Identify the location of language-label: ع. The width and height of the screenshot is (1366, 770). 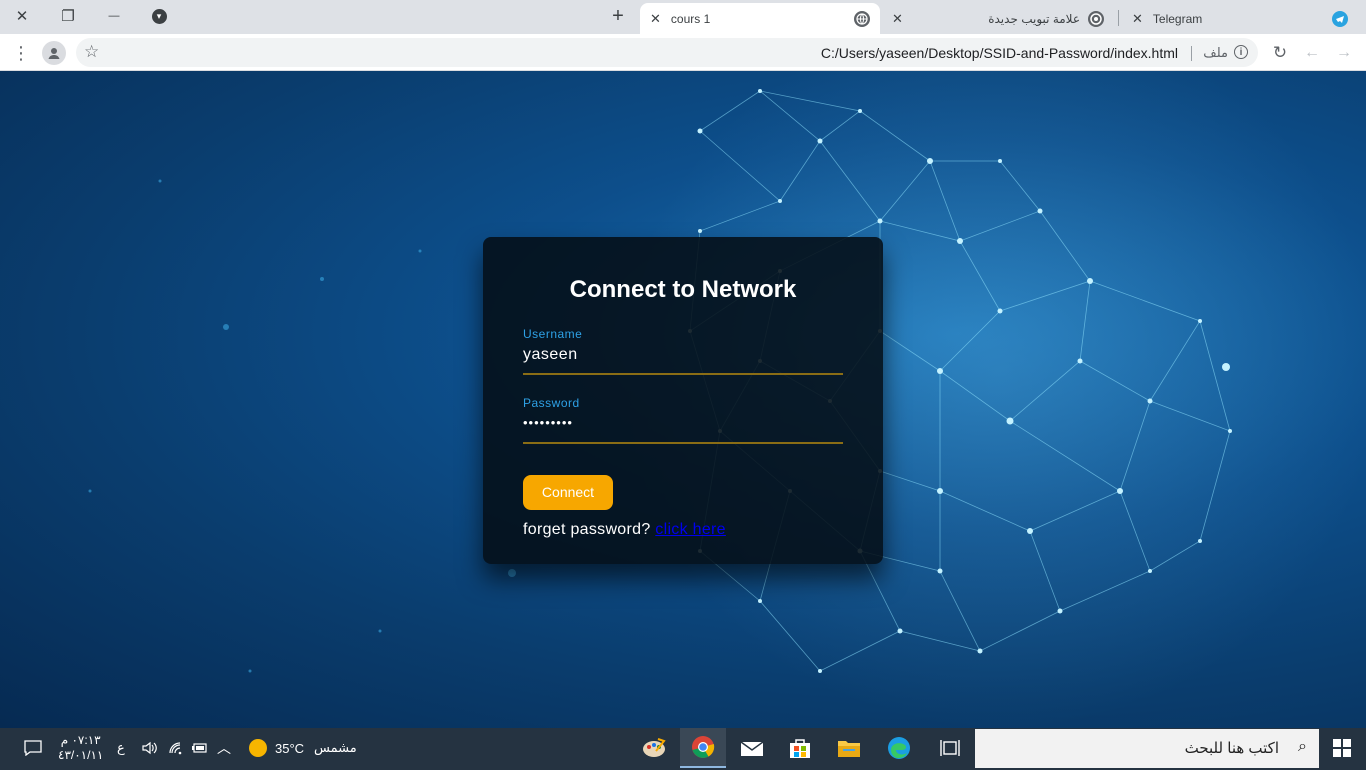
(121, 747).